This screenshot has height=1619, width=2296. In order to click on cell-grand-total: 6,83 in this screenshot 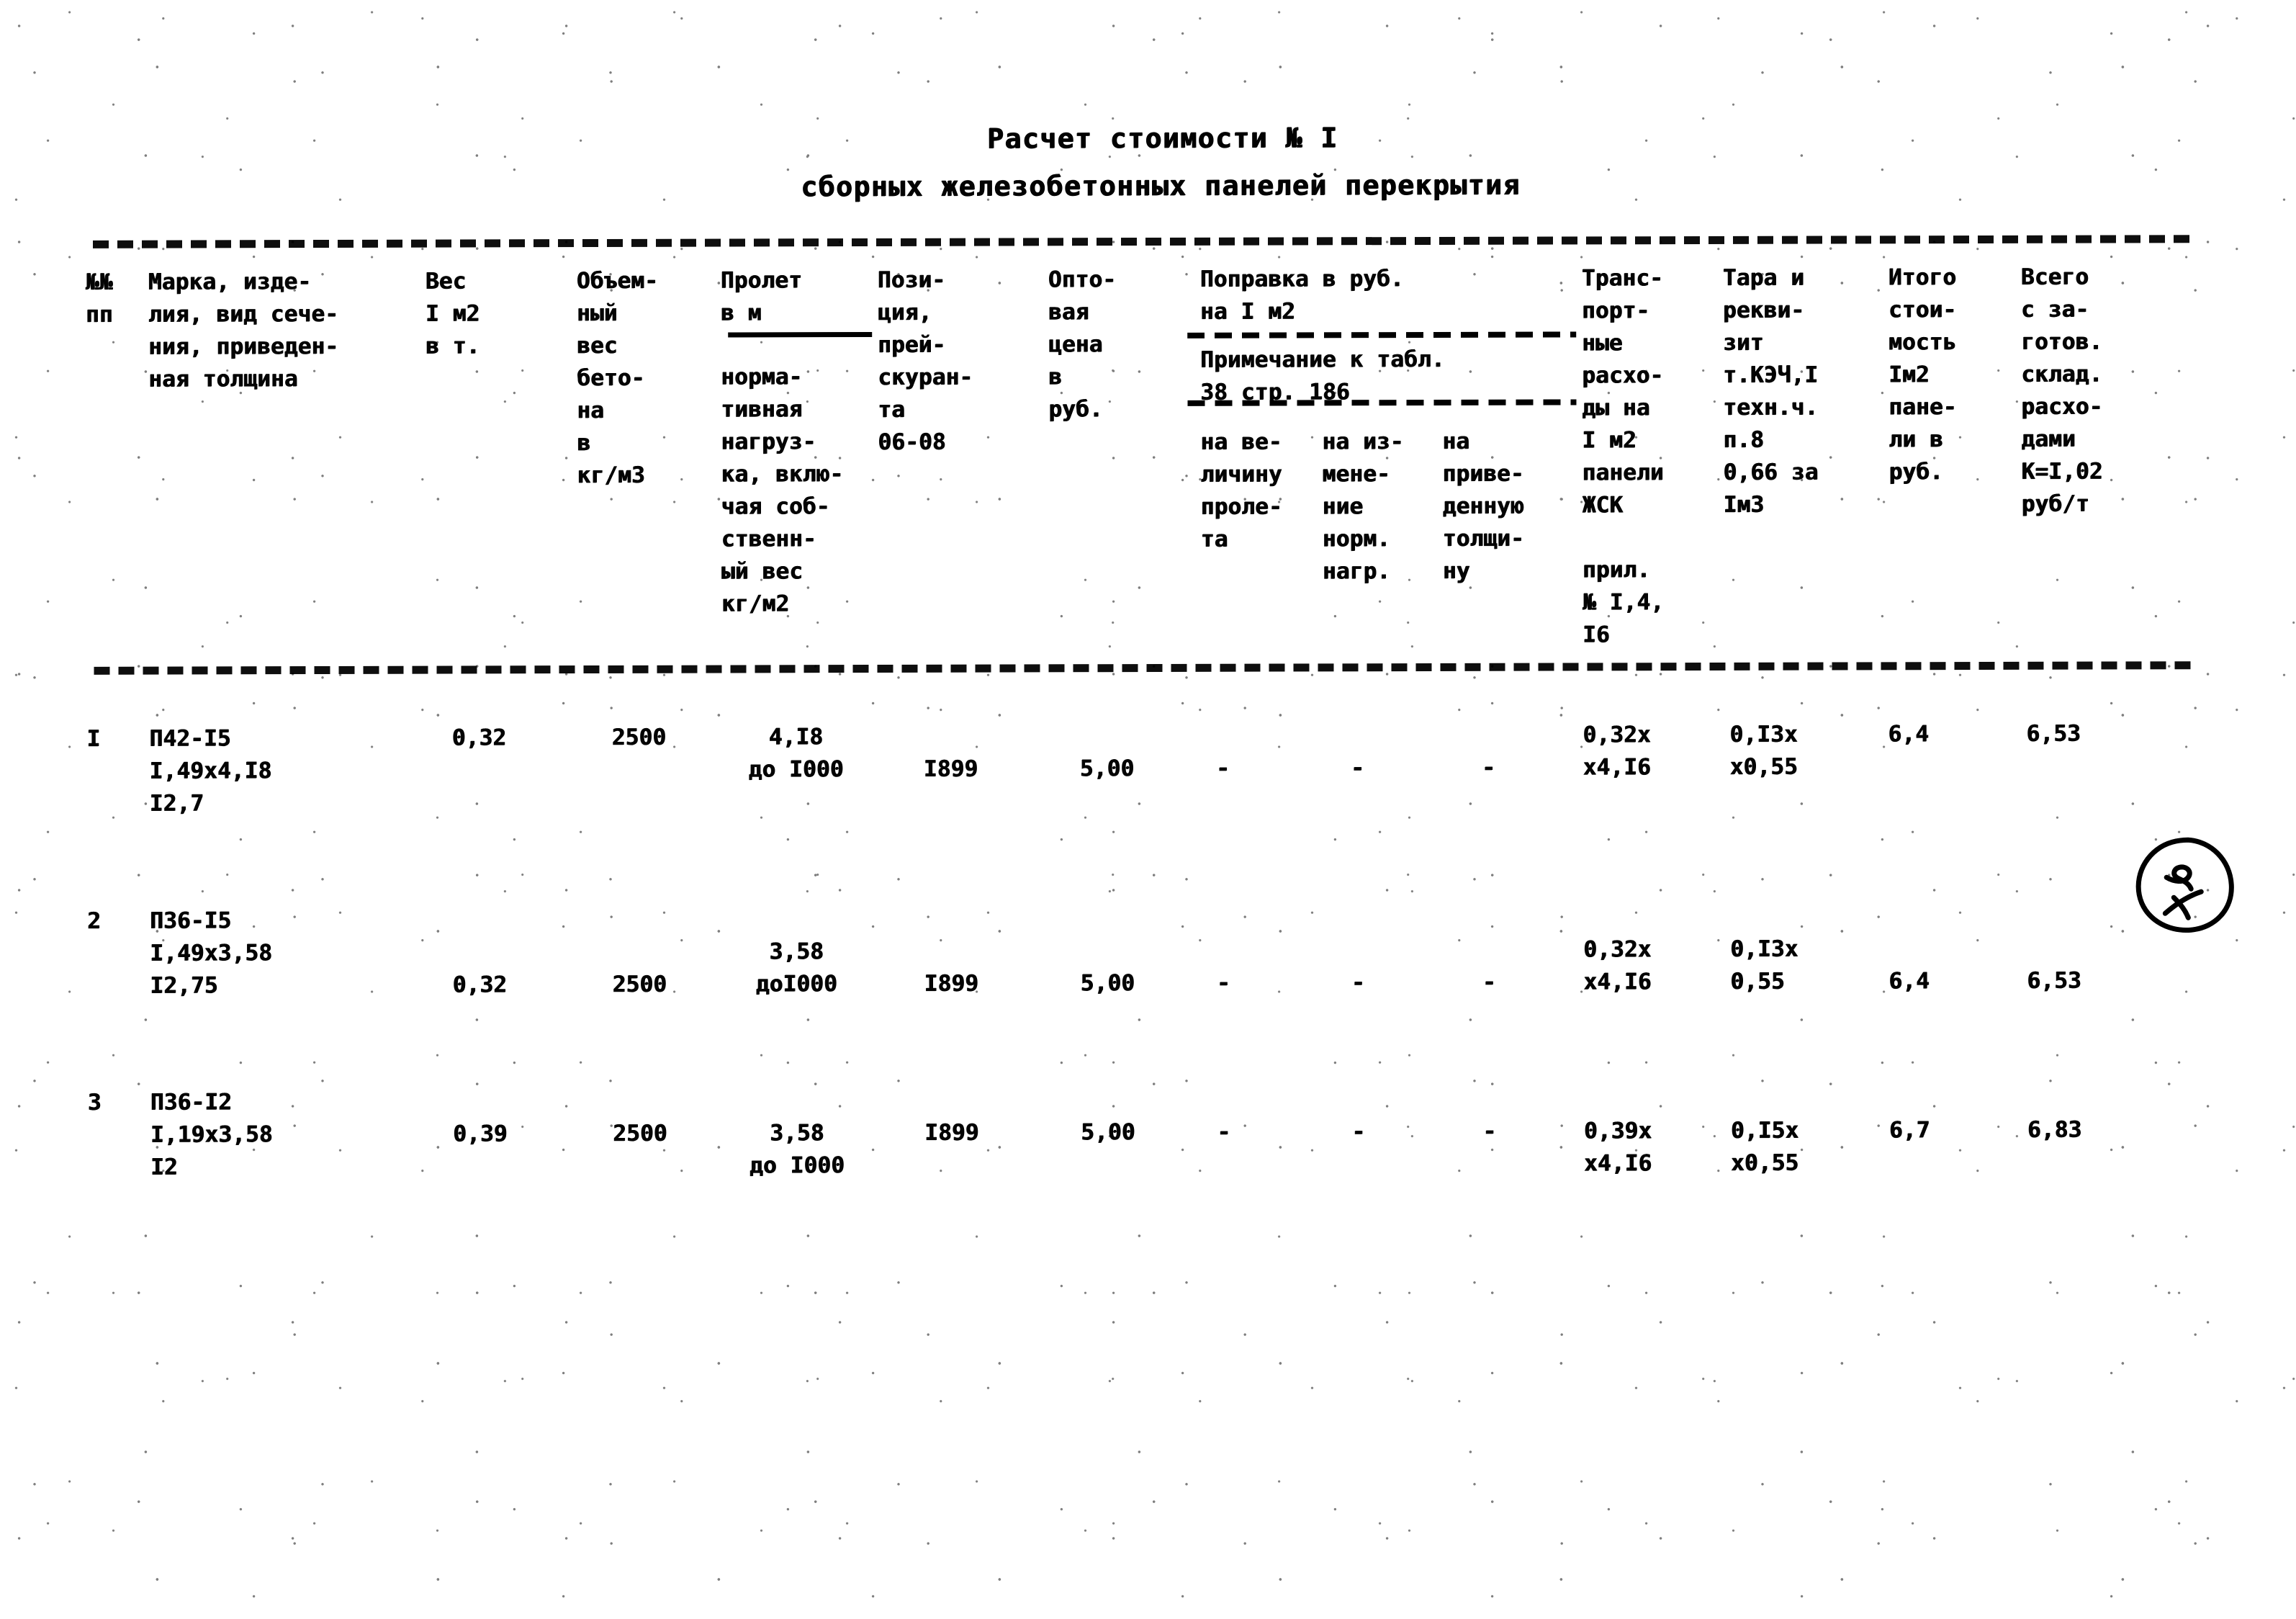, I will do `click(2055, 1129)`.